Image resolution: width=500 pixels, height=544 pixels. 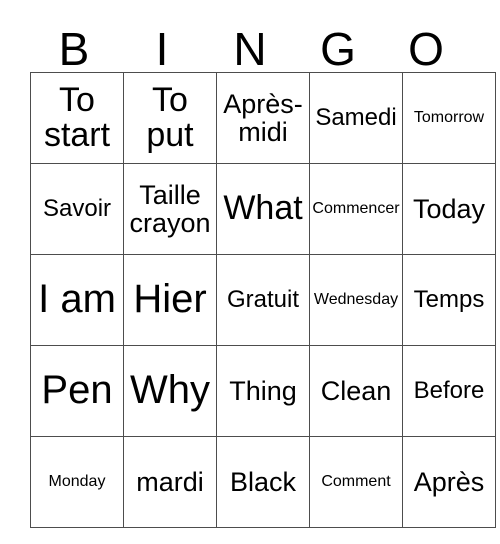 What do you see at coordinates (250, 49) in the screenshot?
I see `bingo-header-letter-n: N` at bounding box center [250, 49].